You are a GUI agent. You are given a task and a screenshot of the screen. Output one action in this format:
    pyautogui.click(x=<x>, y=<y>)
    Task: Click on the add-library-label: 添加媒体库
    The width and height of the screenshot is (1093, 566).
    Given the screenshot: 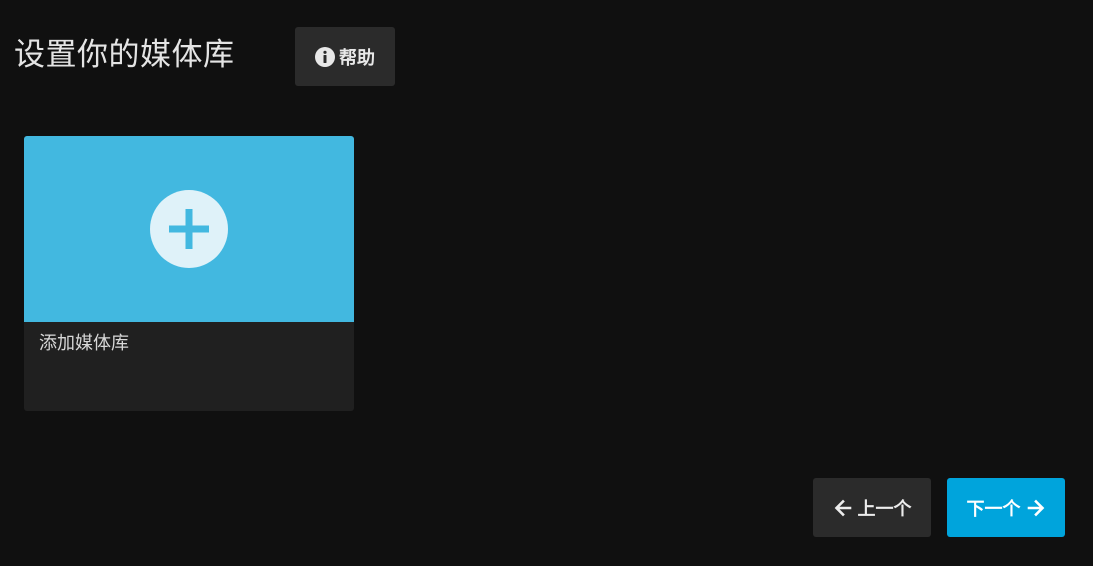 What is the action you would take?
    pyautogui.click(x=84, y=343)
    